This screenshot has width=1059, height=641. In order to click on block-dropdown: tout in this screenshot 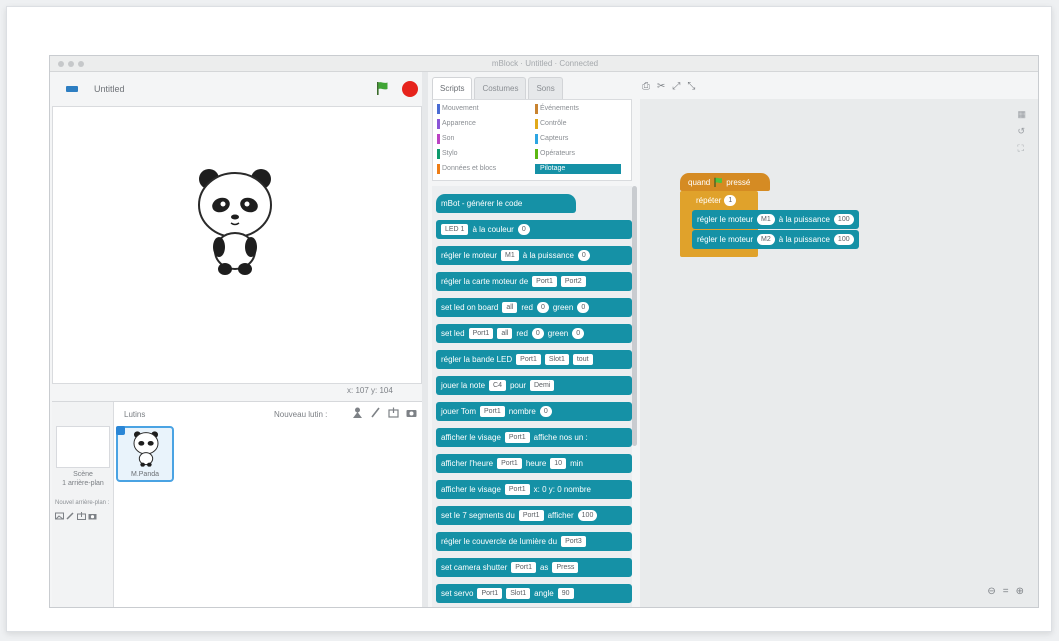, I will do `click(582, 359)`.